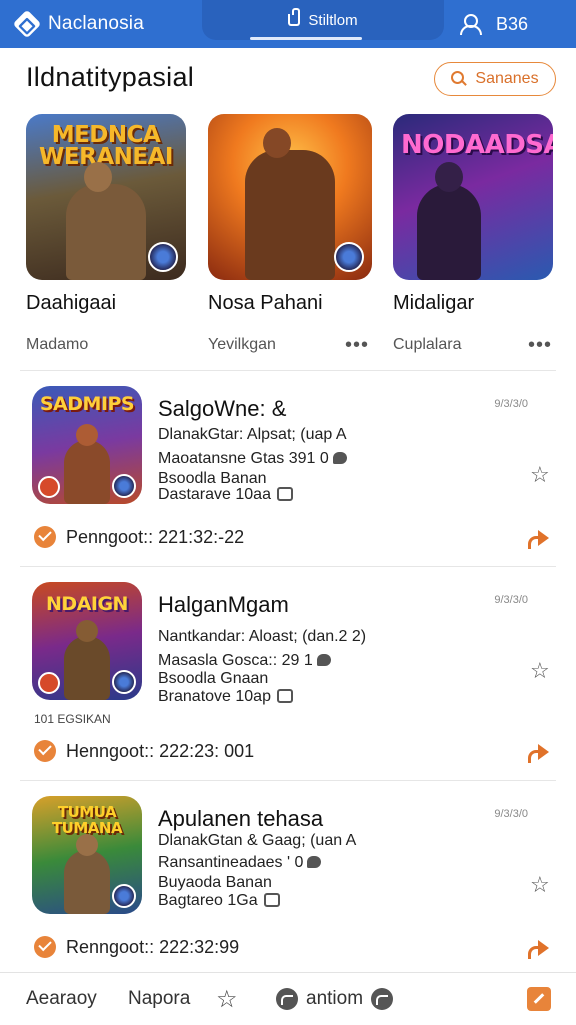 Image resolution: width=576 pixels, height=1025 pixels. What do you see at coordinates (470, 24) in the screenshot?
I see `user-icon` at bounding box center [470, 24].